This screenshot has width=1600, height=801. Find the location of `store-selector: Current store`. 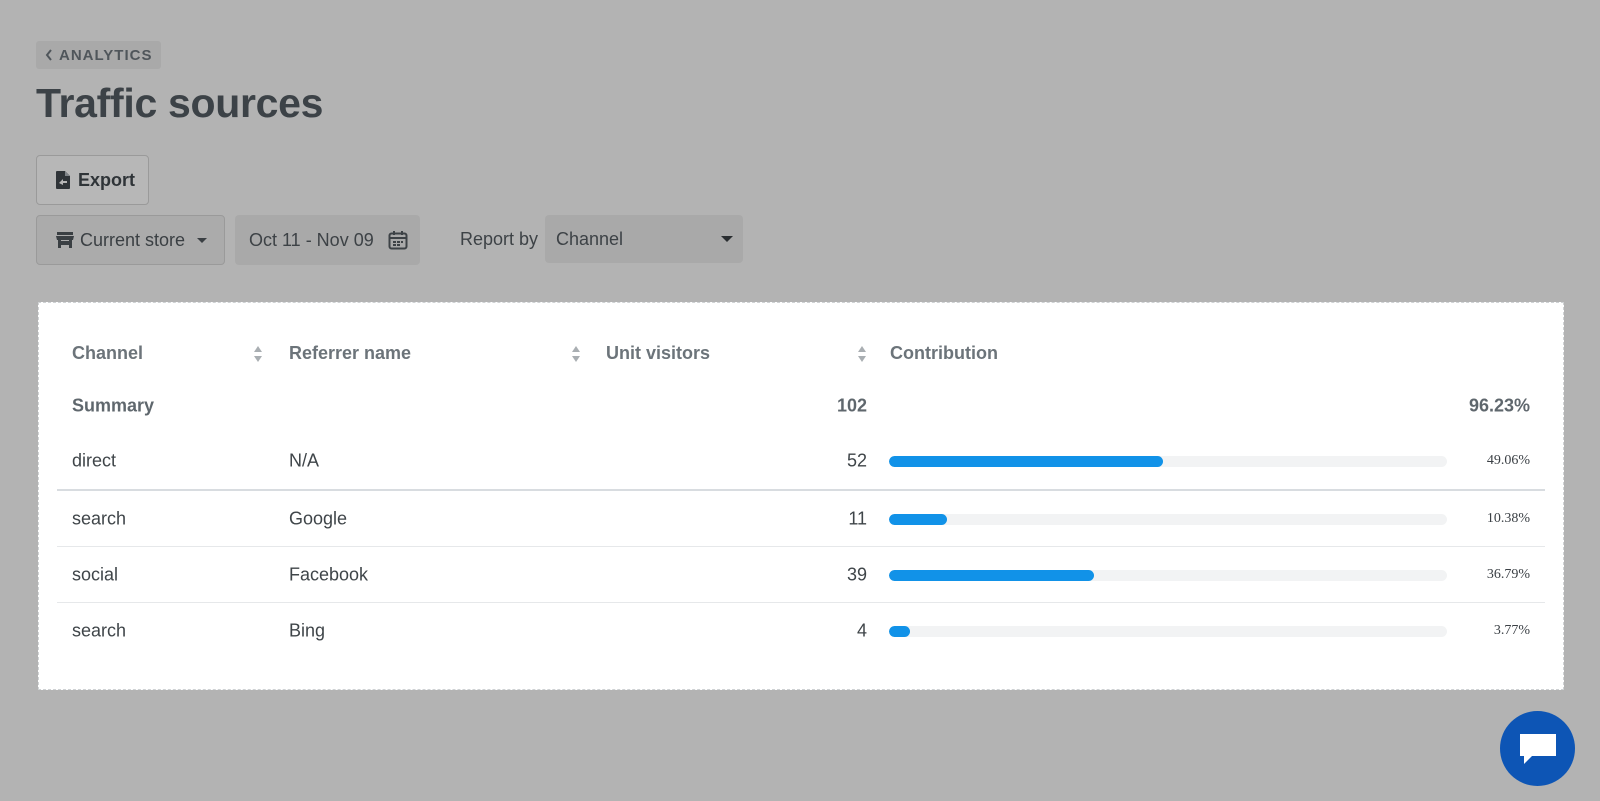

store-selector: Current store is located at coordinates (130, 240).